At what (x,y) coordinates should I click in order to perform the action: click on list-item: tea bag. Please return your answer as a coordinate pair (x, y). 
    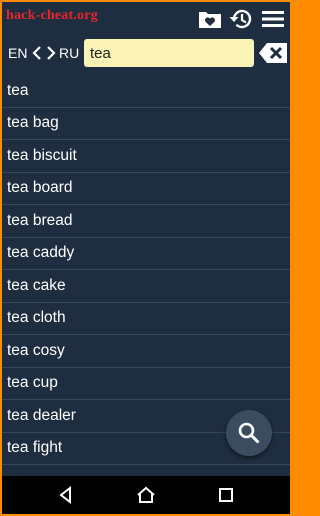
    Looking at the image, I should click on (146, 124).